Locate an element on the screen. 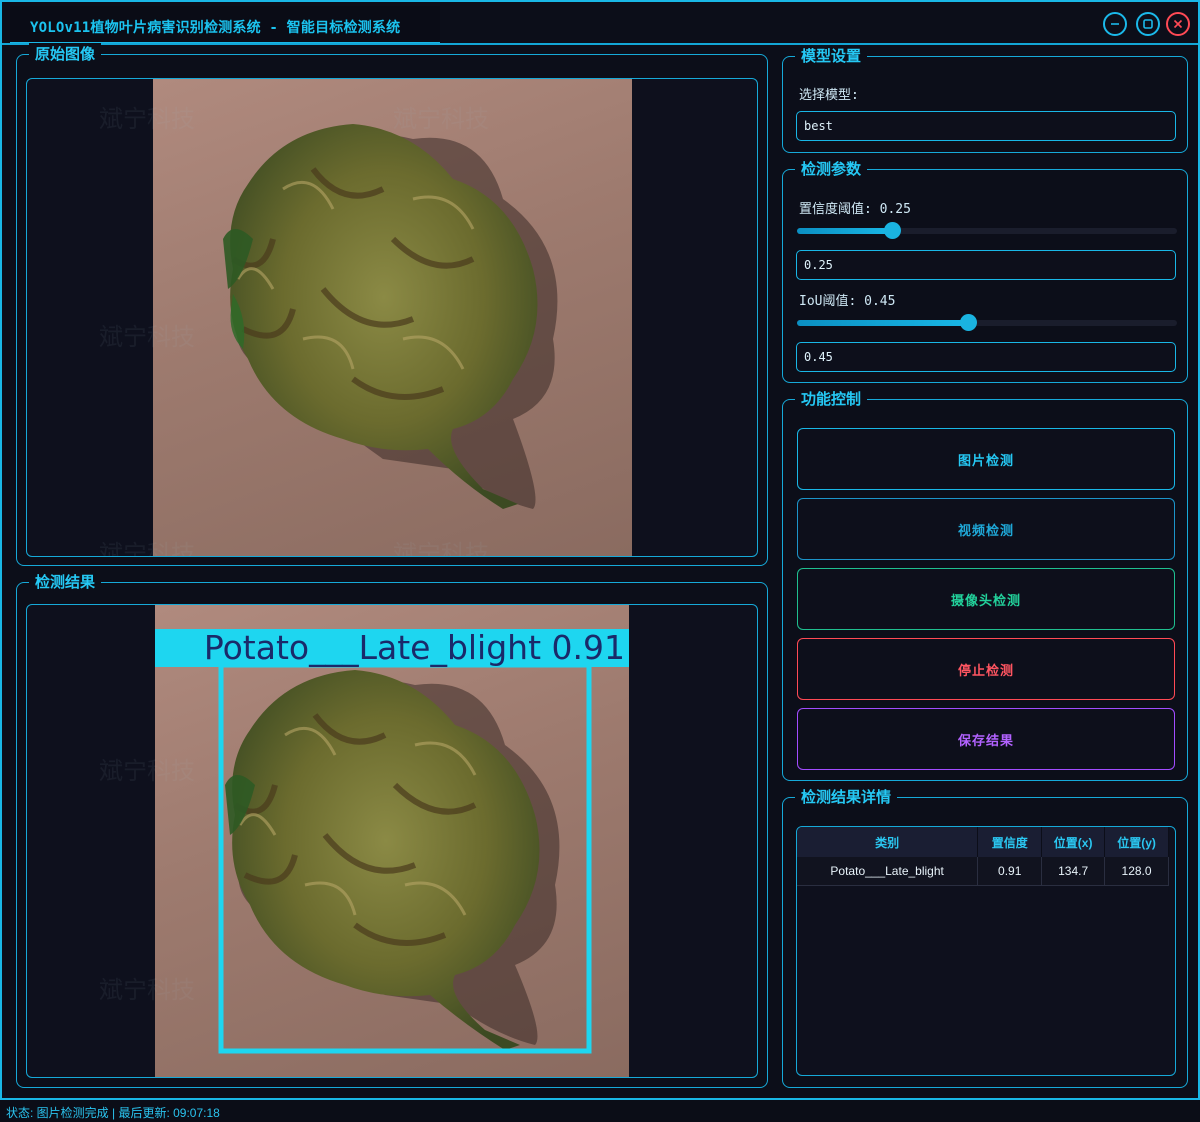 This screenshot has height=1122, width=1200. close-button is located at coordinates (1178, 24).